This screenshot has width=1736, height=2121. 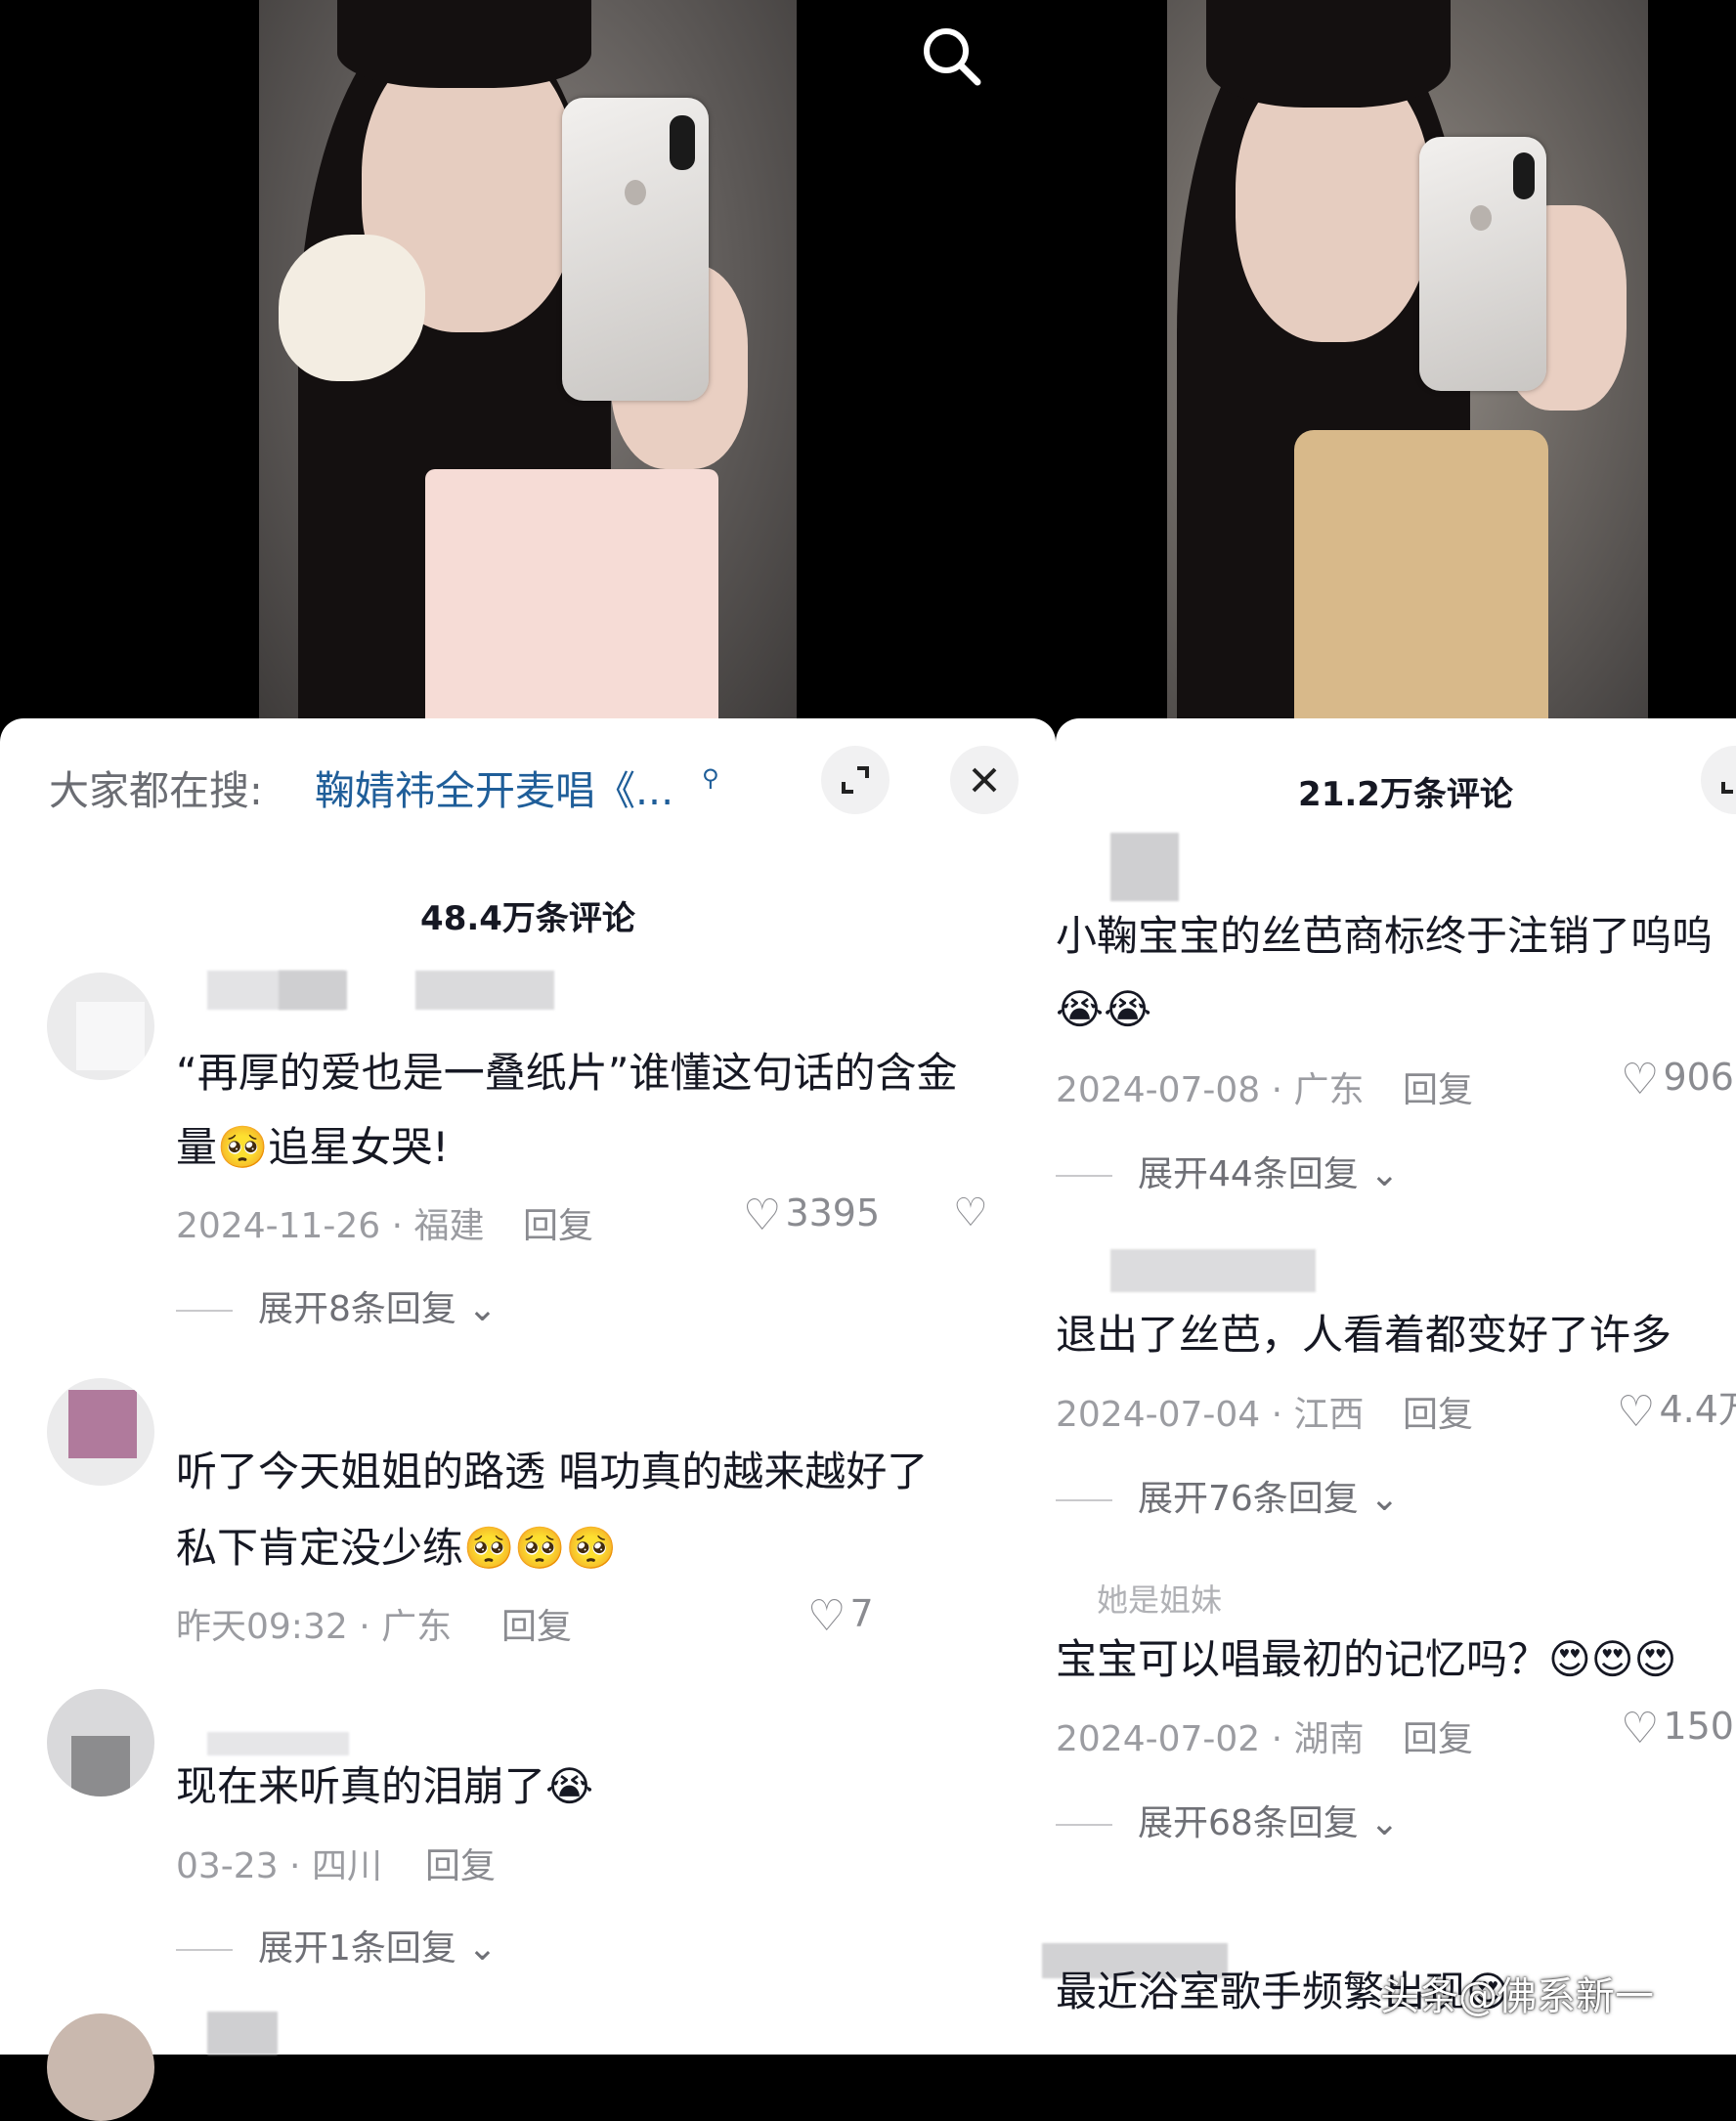 What do you see at coordinates (1366, 1659) in the screenshot?
I see `comment-text: 宝宝可以唱最初的记忆吗？😍😍😍` at bounding box center [1366, 1659].